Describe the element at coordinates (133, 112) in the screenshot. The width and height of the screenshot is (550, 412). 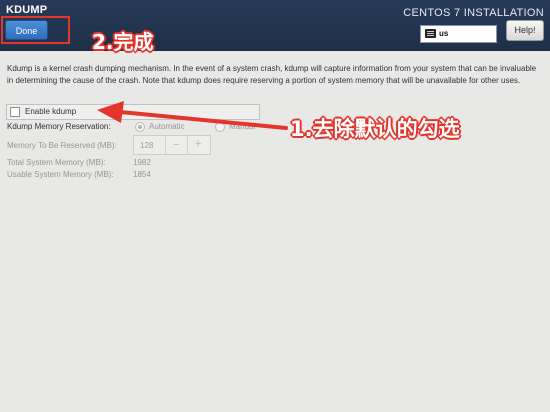
I see `enable-kdump-row: Enable kdump` at that location.